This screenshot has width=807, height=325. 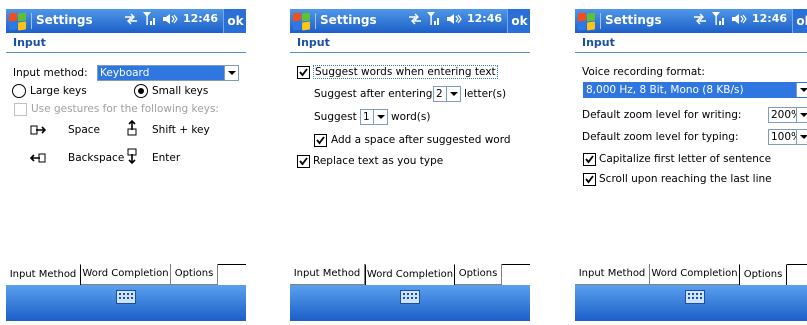 I want to click on shift-gesture-icon, so click(x=132, y=128).